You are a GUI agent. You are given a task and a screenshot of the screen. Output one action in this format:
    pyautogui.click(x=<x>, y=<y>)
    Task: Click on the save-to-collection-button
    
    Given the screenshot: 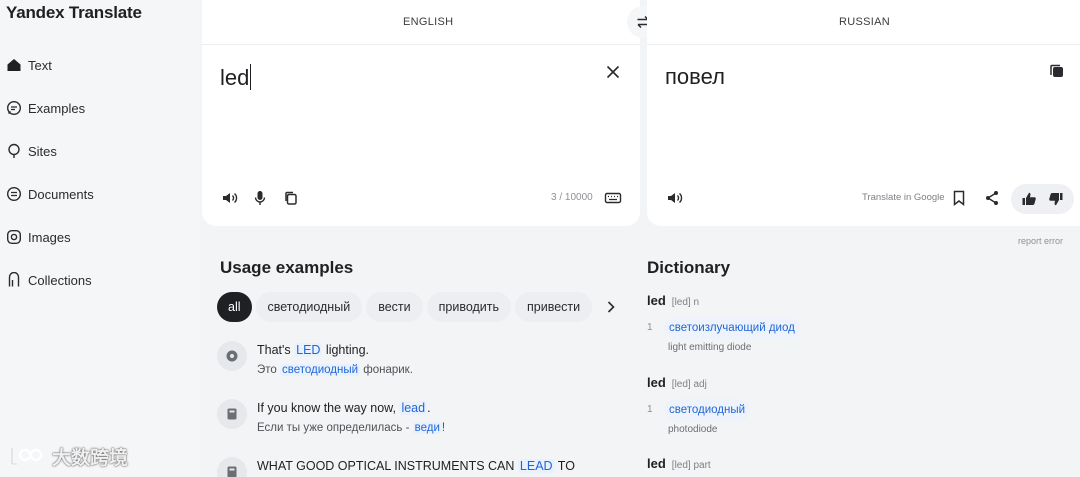 What is the action you would take?
    pyautogui.click(x=959, y=198)
    